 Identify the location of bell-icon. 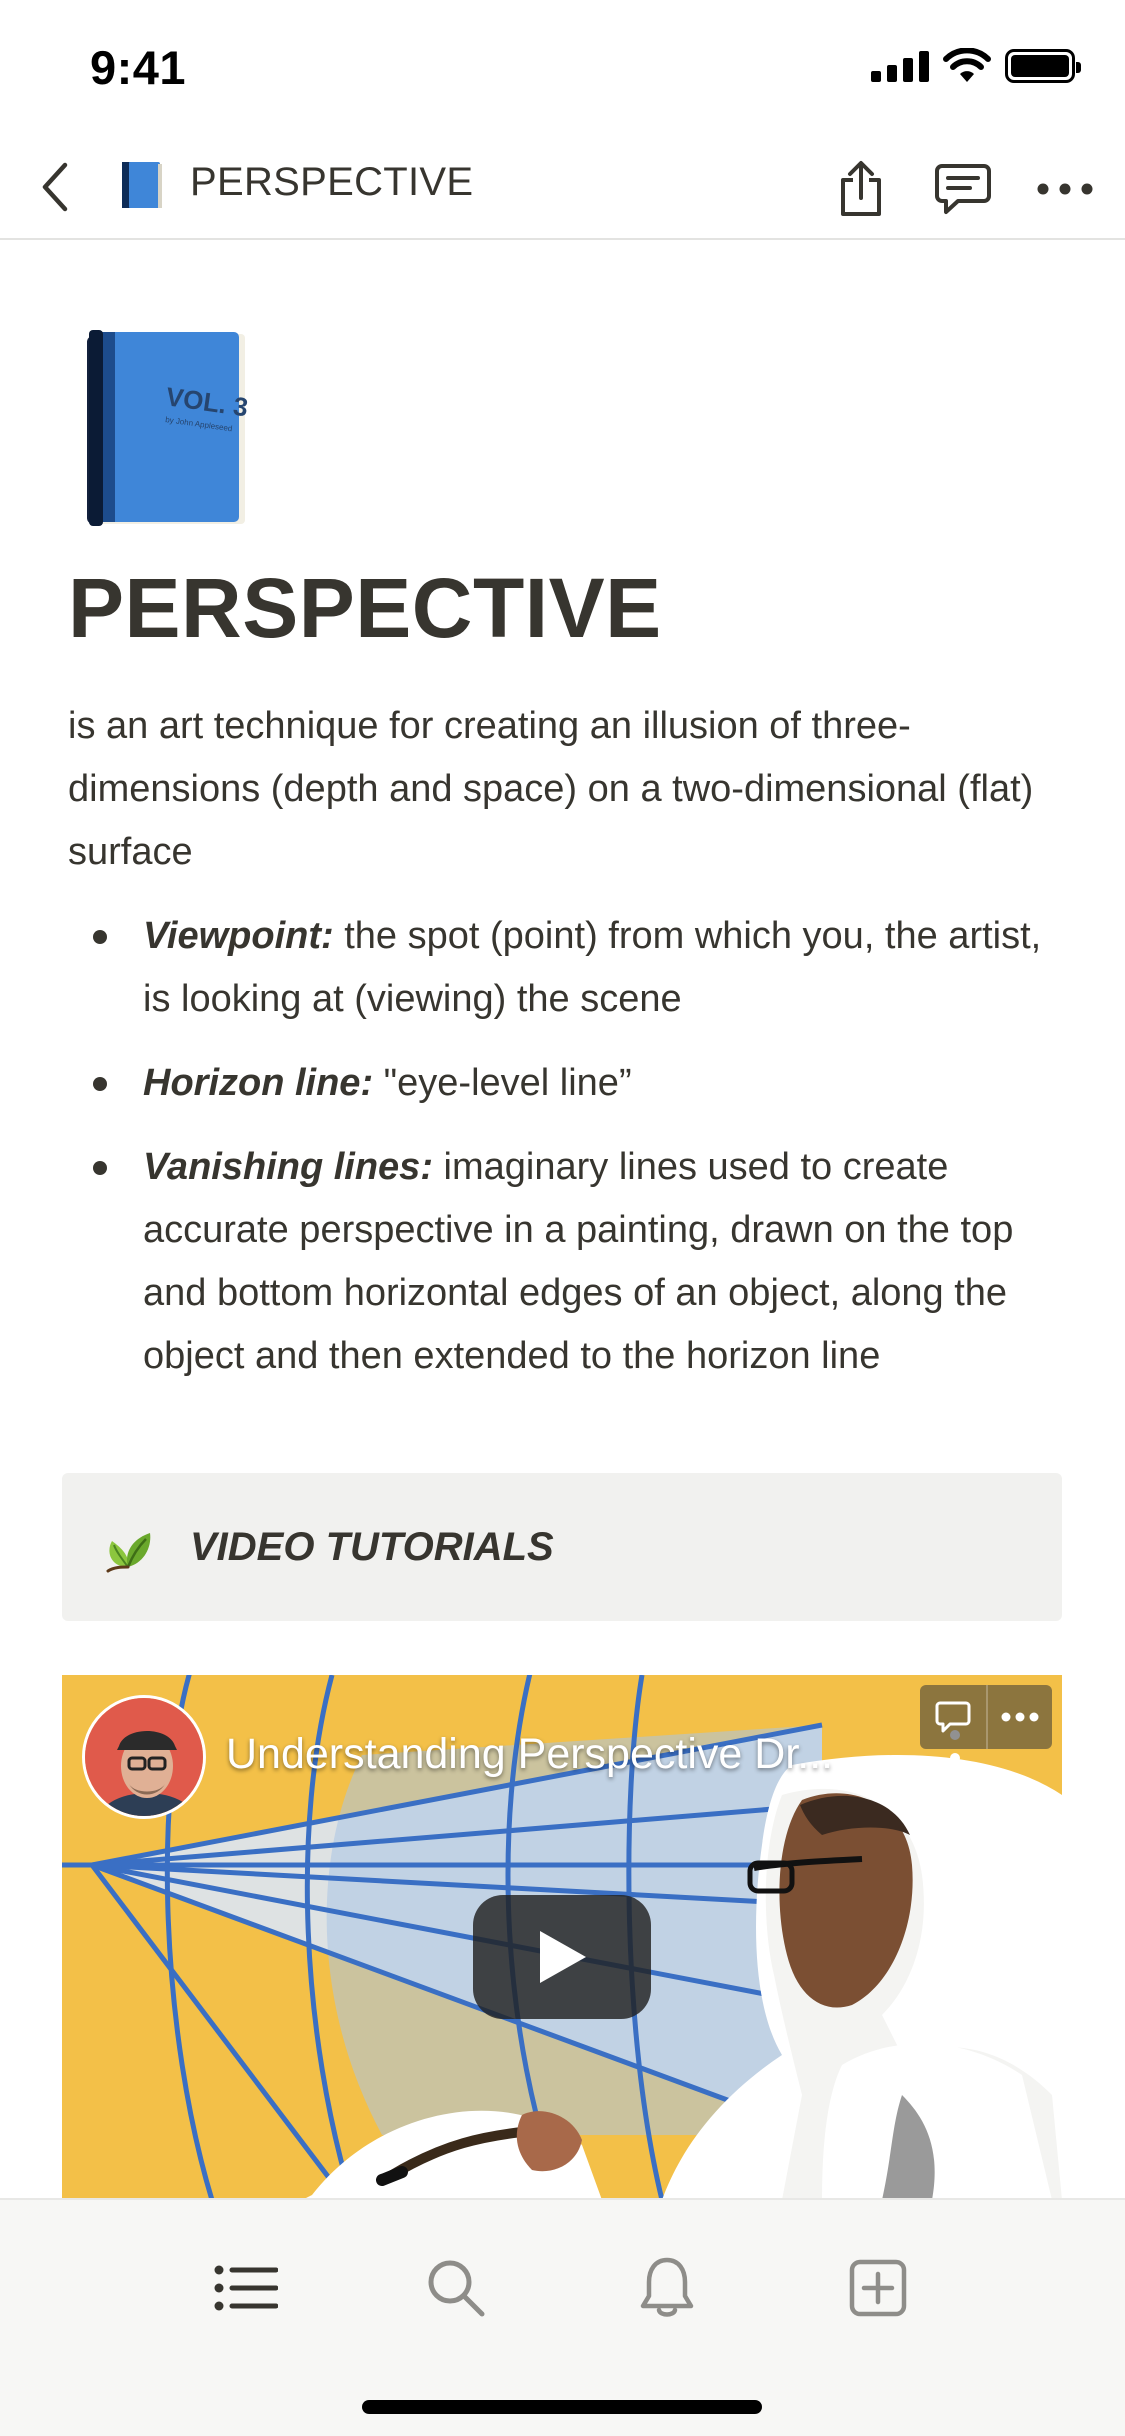
(667, 2287).